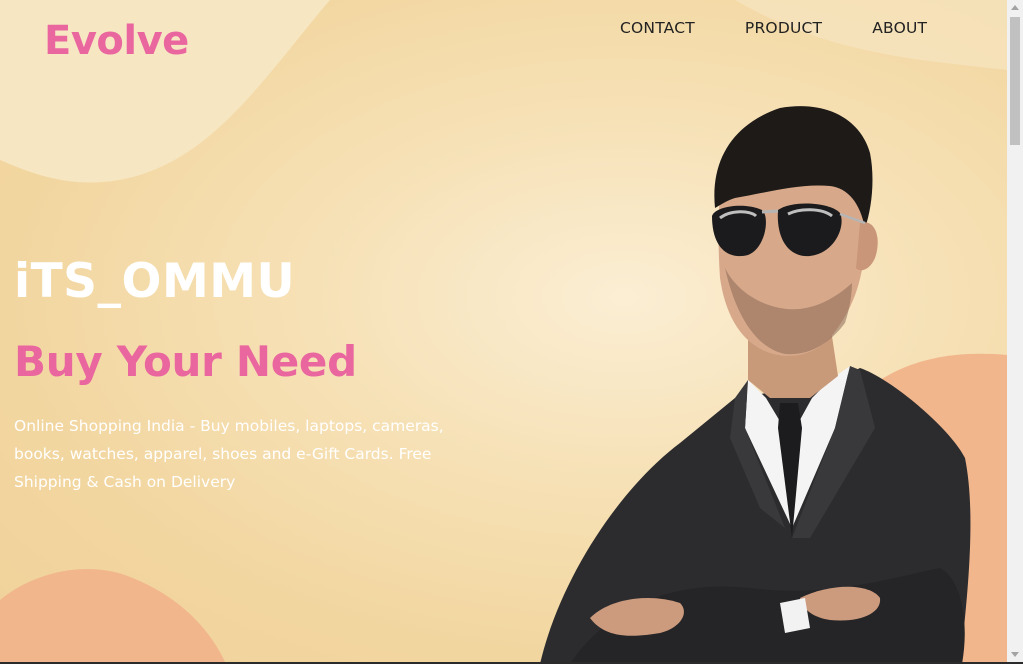 The height and width of the screenshot is (664, 1023). I want to click on main-nav: CONTACT PRODUCT ABOUT, so click(773, 28).